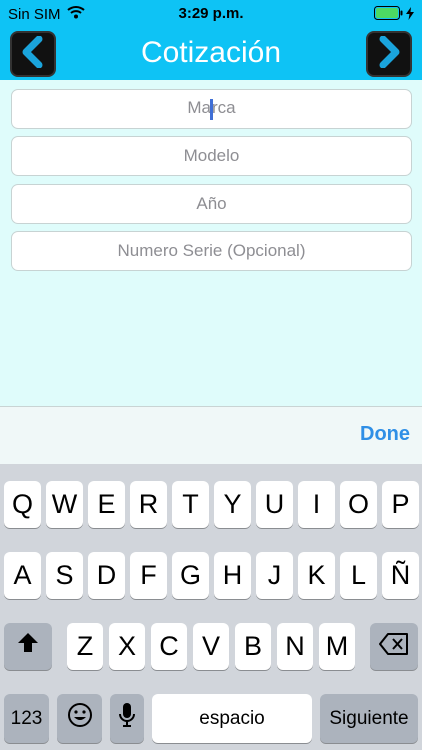 This screenshot has height=750, width=422. What do you see at coordinates (274, 504) in the screenshot?
I see `key-u: U` at bounding box center [274, 504].